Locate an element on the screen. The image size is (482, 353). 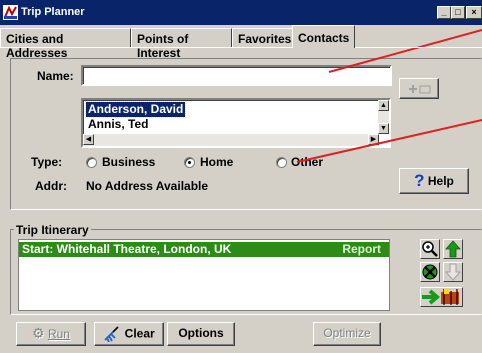
add-to-list-icon is located at coordinates (420, 89).